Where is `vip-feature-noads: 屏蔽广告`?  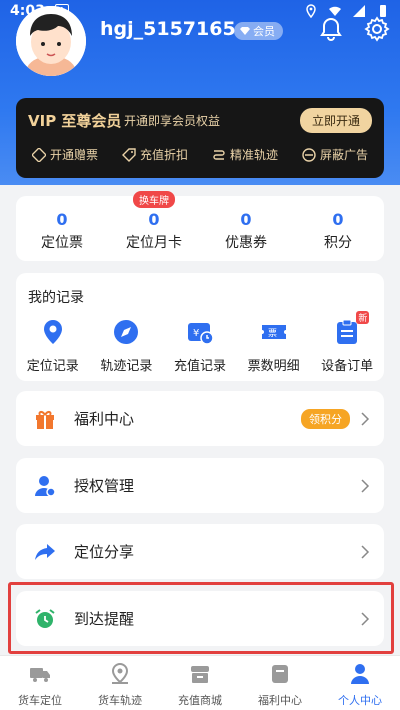
vip-feature-noads: 屏蔽广告 is located at coordinates (335, 154).